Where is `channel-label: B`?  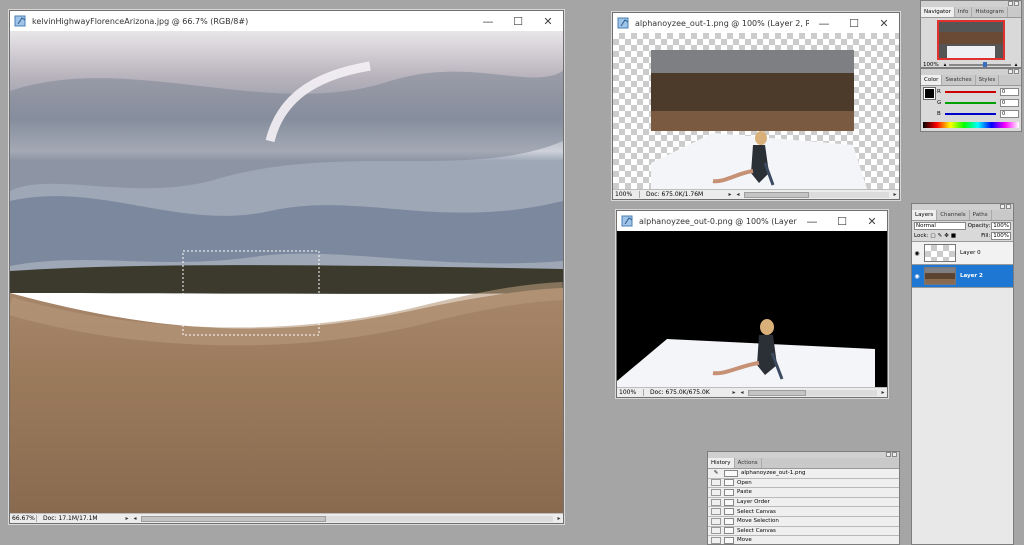 channel-label: B is located at coordinates (939, 114).